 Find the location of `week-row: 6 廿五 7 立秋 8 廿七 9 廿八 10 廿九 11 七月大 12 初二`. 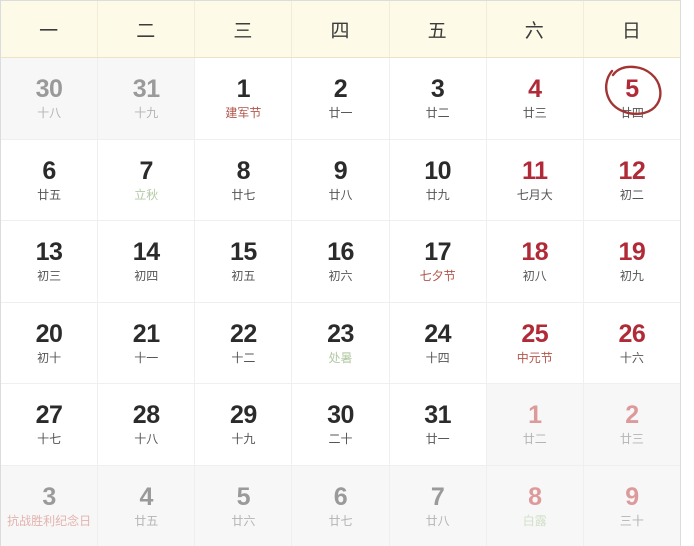

week-row: 6 廿五 7 立秋 8 廿七 9 廿八 10 廿九 11 七月大 12 初二 is located at coordinates (340, 180).